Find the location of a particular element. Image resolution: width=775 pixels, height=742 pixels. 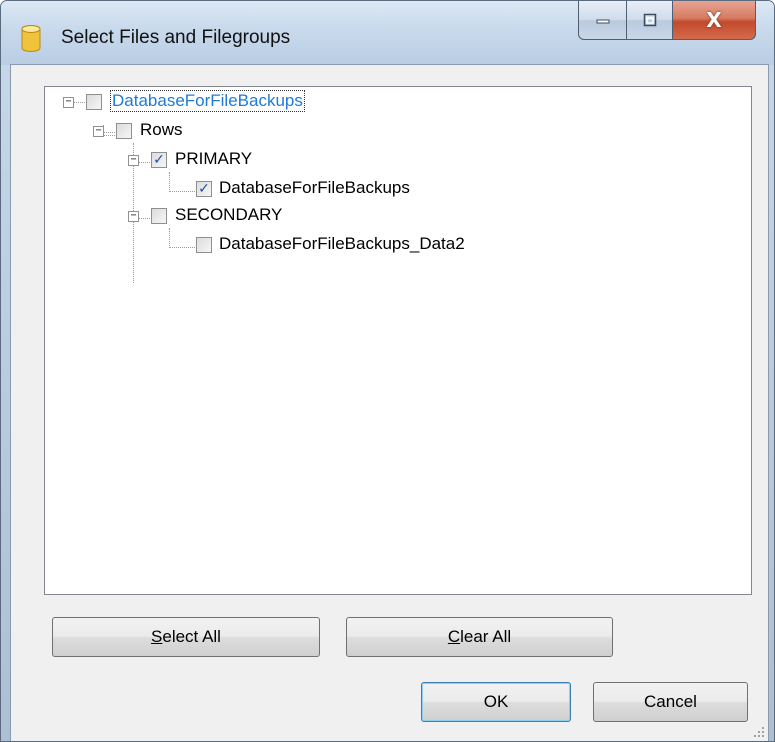

clear-all-button: Clear All is located at coordinates (479, 637).